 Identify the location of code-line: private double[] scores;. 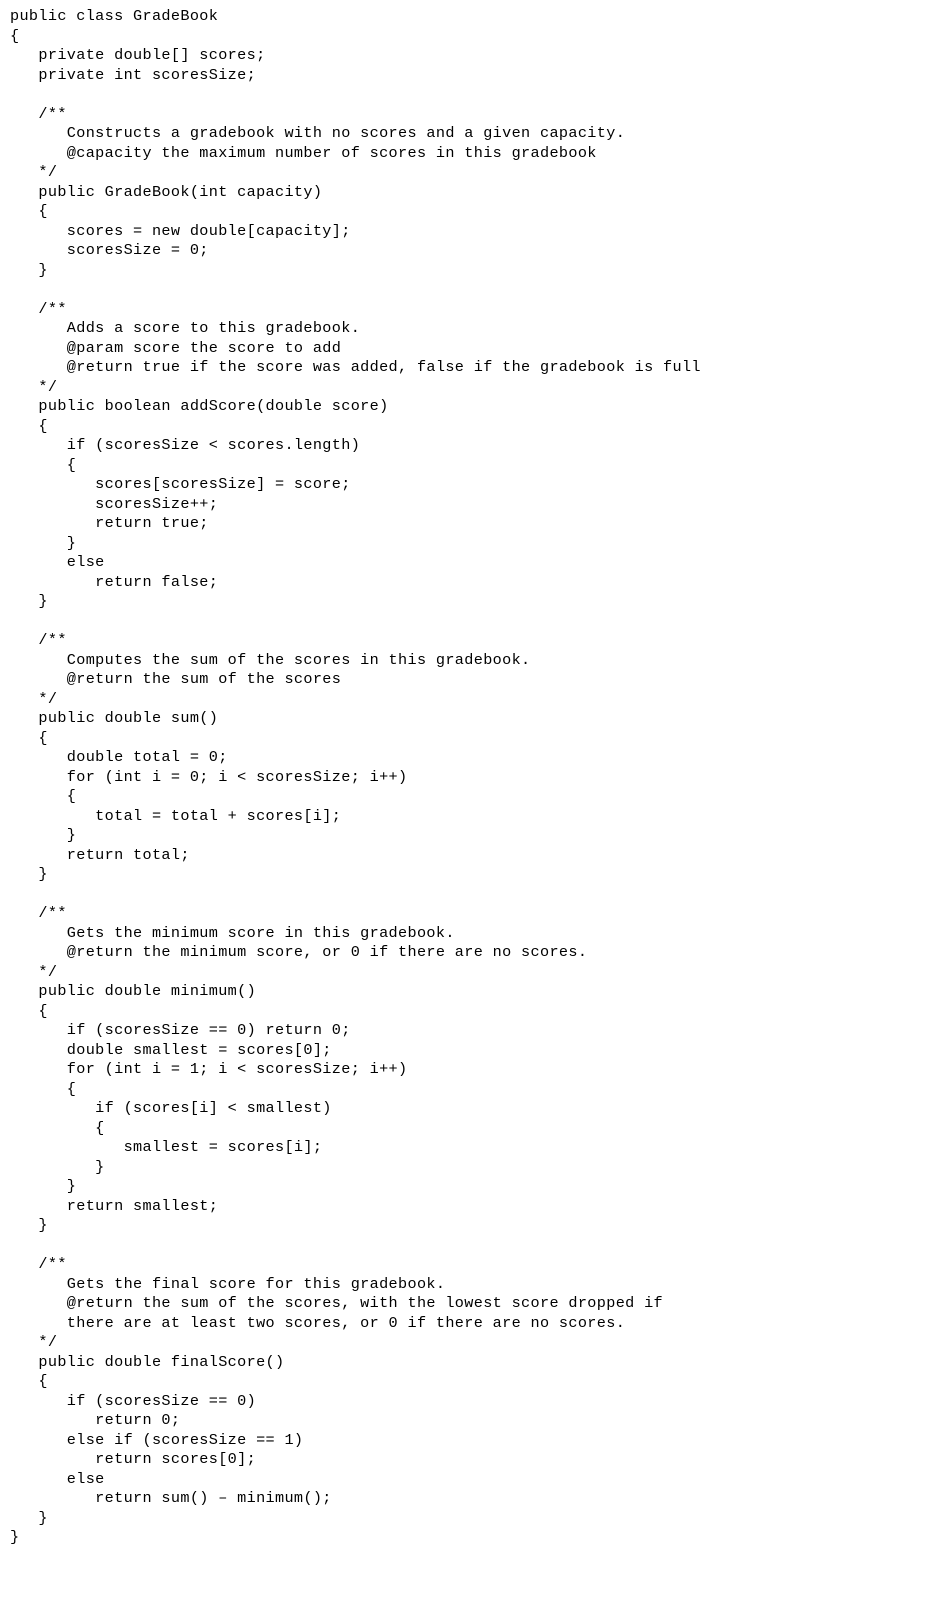
(138, 55).